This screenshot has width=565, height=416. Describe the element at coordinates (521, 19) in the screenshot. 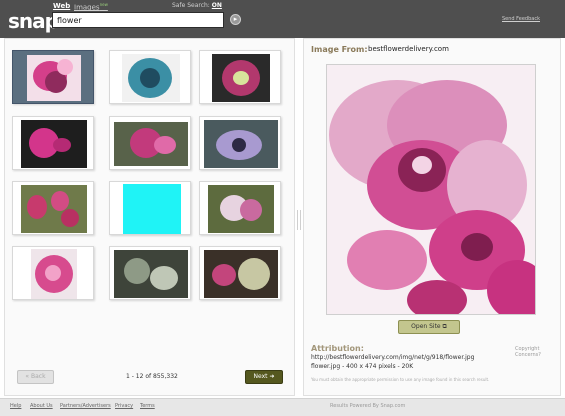

I see `send-feedback-link: Send Feedback` at that location.